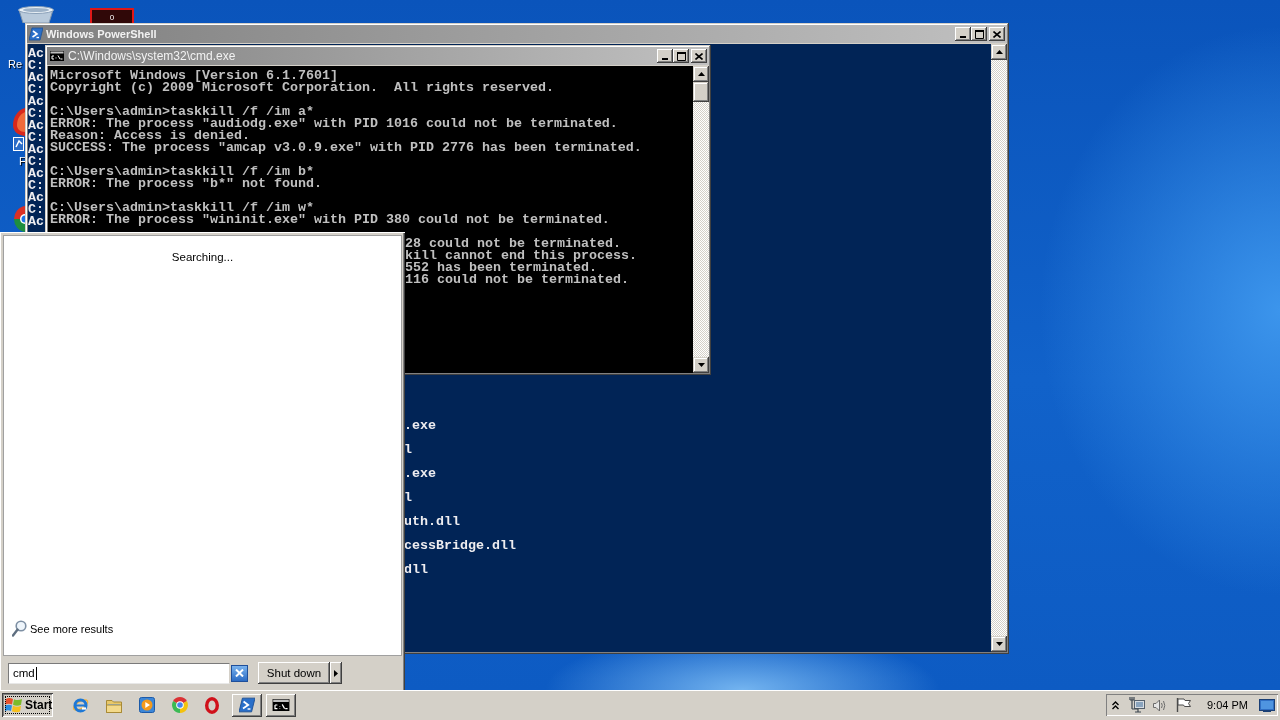 The height and width of the screenshot is (720, 1280). Describe the element at coordinates (119, 673) in the screenshot. I see `search-field: cmd` at that location.